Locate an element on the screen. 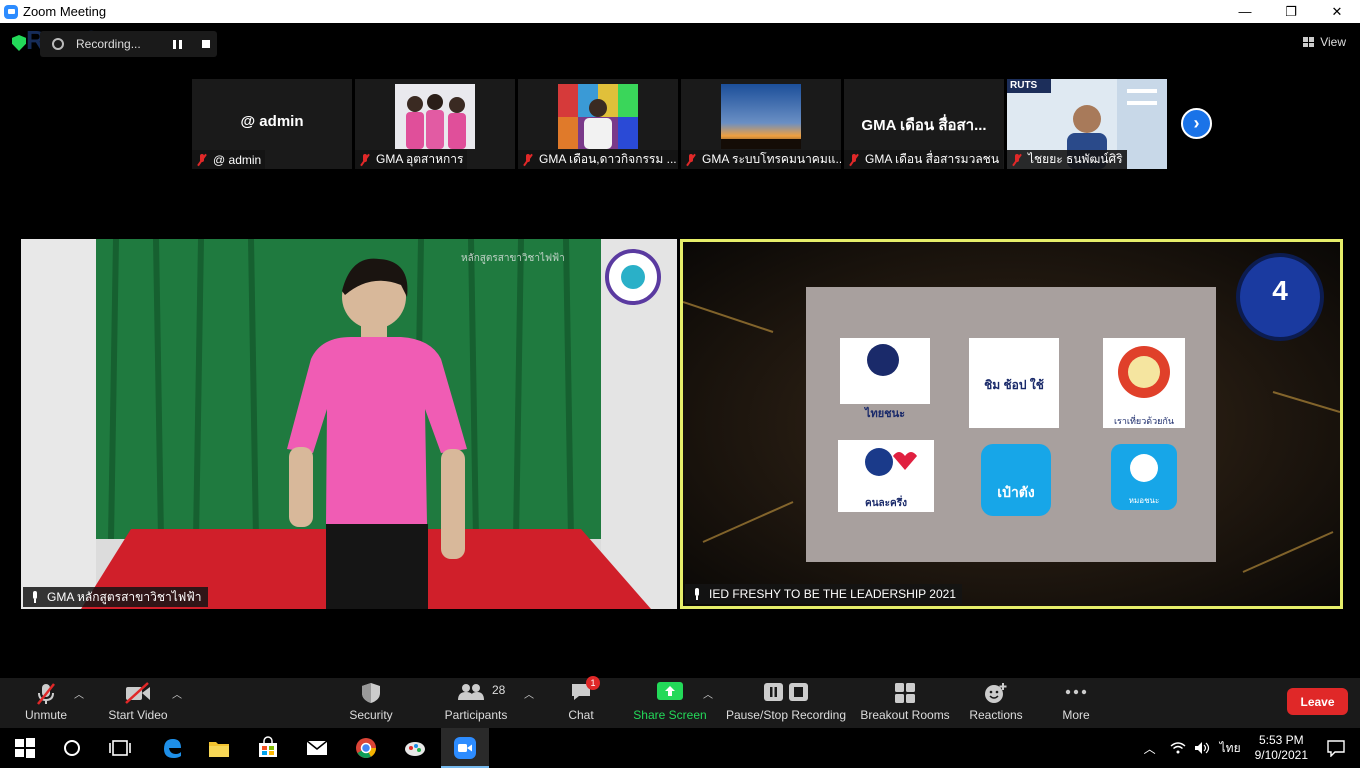  more-dots-icon is located at coordinates (1076, 692).